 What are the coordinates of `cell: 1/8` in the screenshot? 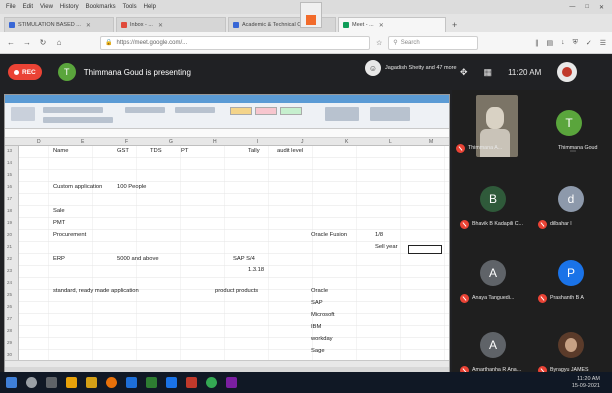 It's located at (379, 235).